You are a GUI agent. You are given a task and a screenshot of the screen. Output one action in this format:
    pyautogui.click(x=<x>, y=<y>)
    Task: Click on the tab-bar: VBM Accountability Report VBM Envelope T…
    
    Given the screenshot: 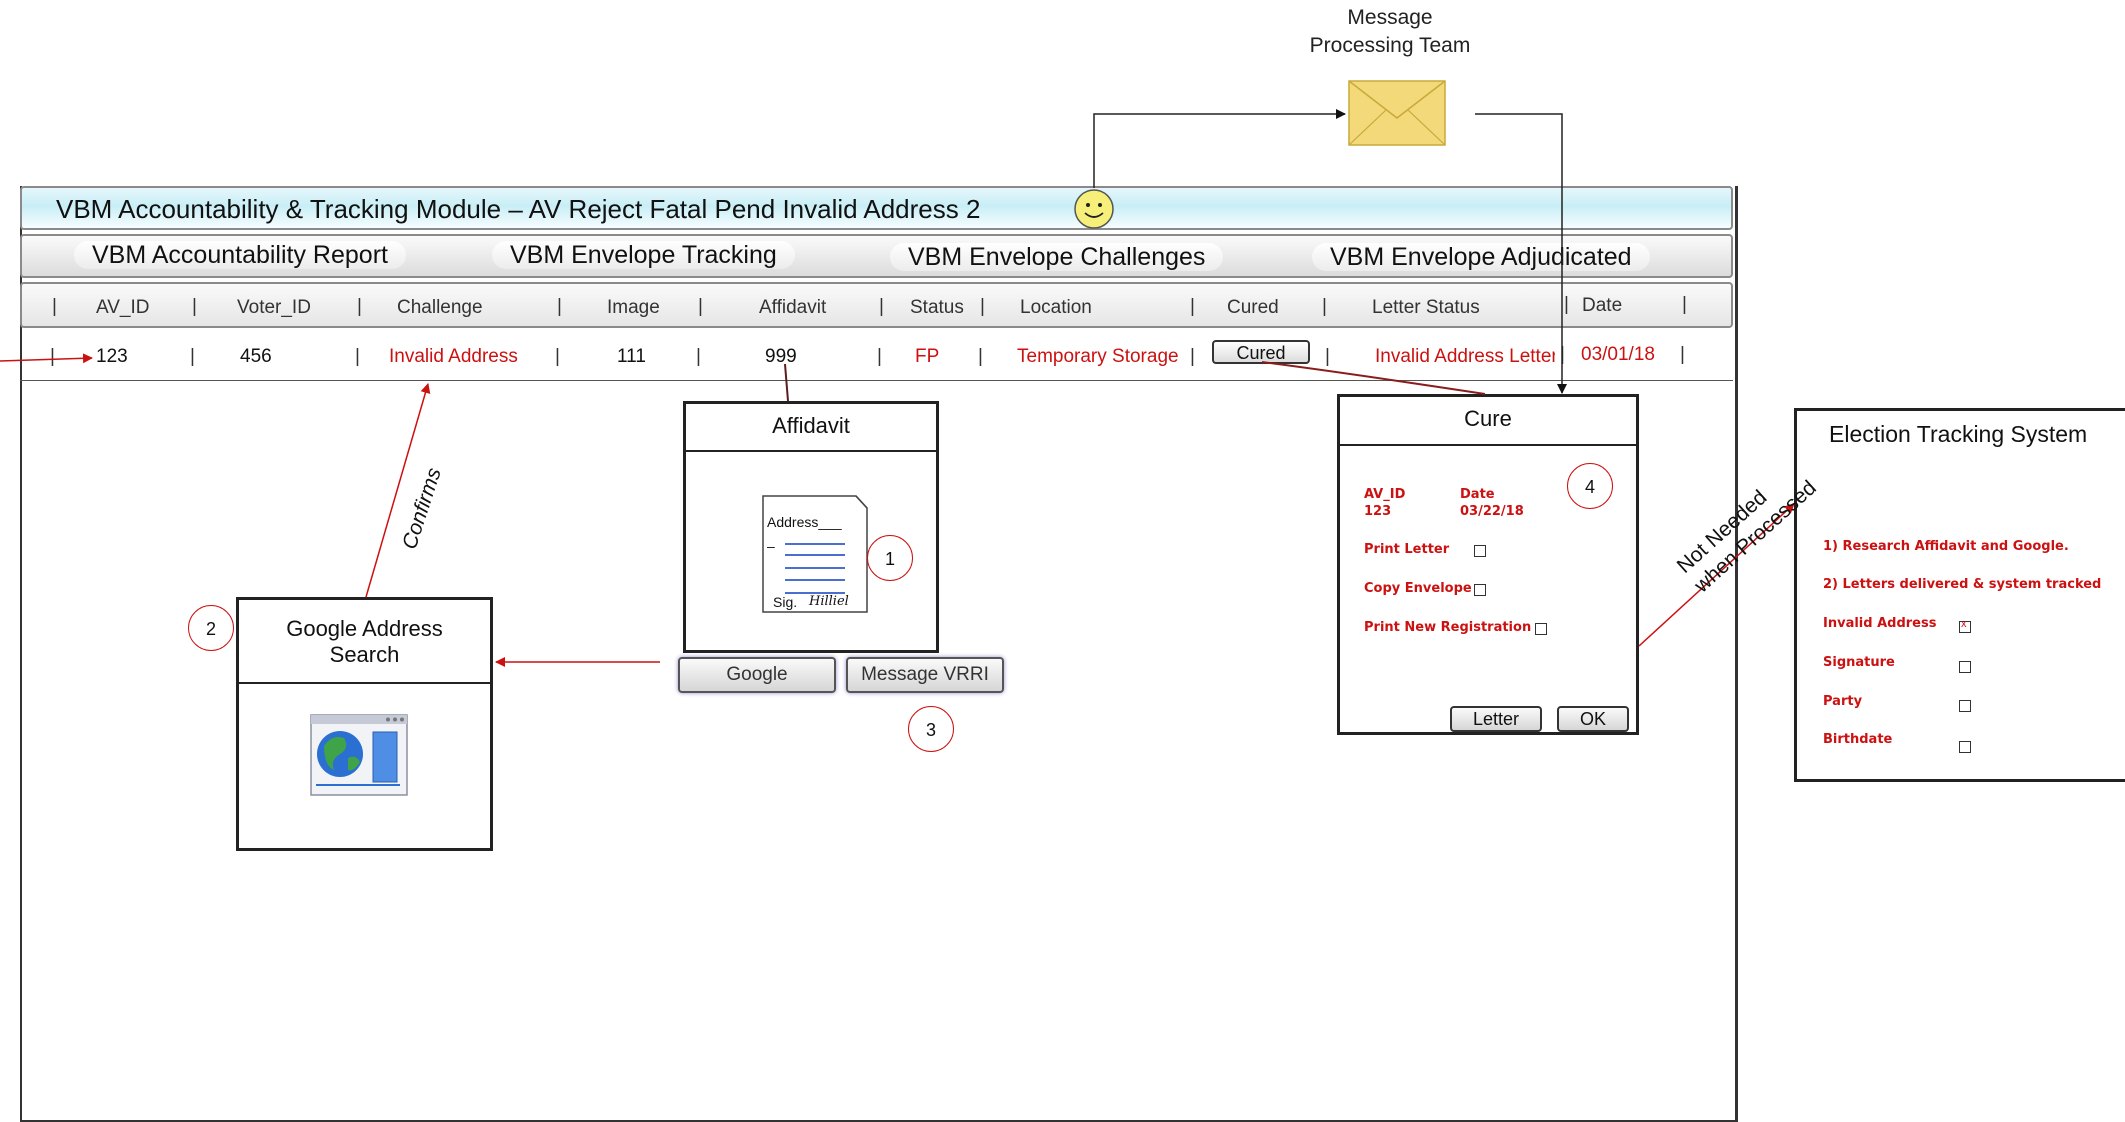 What is the action you would take?
    pyautogui.click(x=876, y=256)
    